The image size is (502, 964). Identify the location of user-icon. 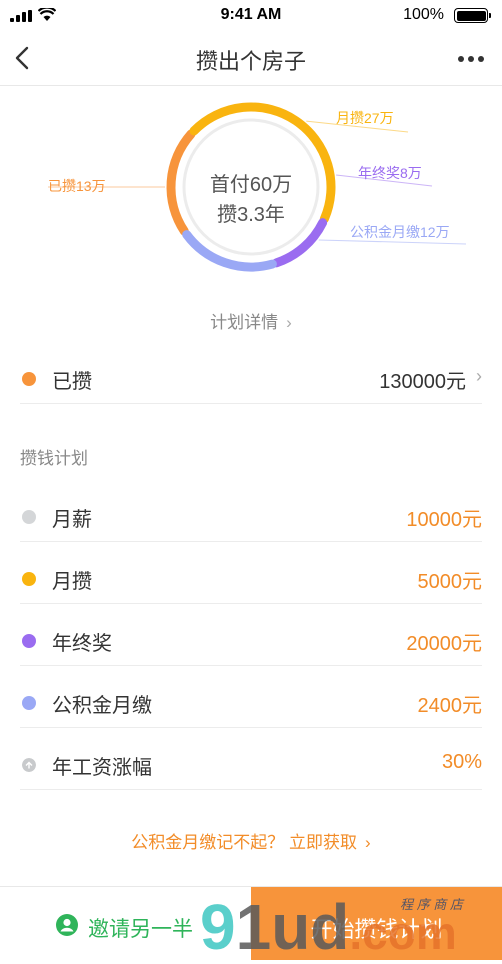
(67, 925).